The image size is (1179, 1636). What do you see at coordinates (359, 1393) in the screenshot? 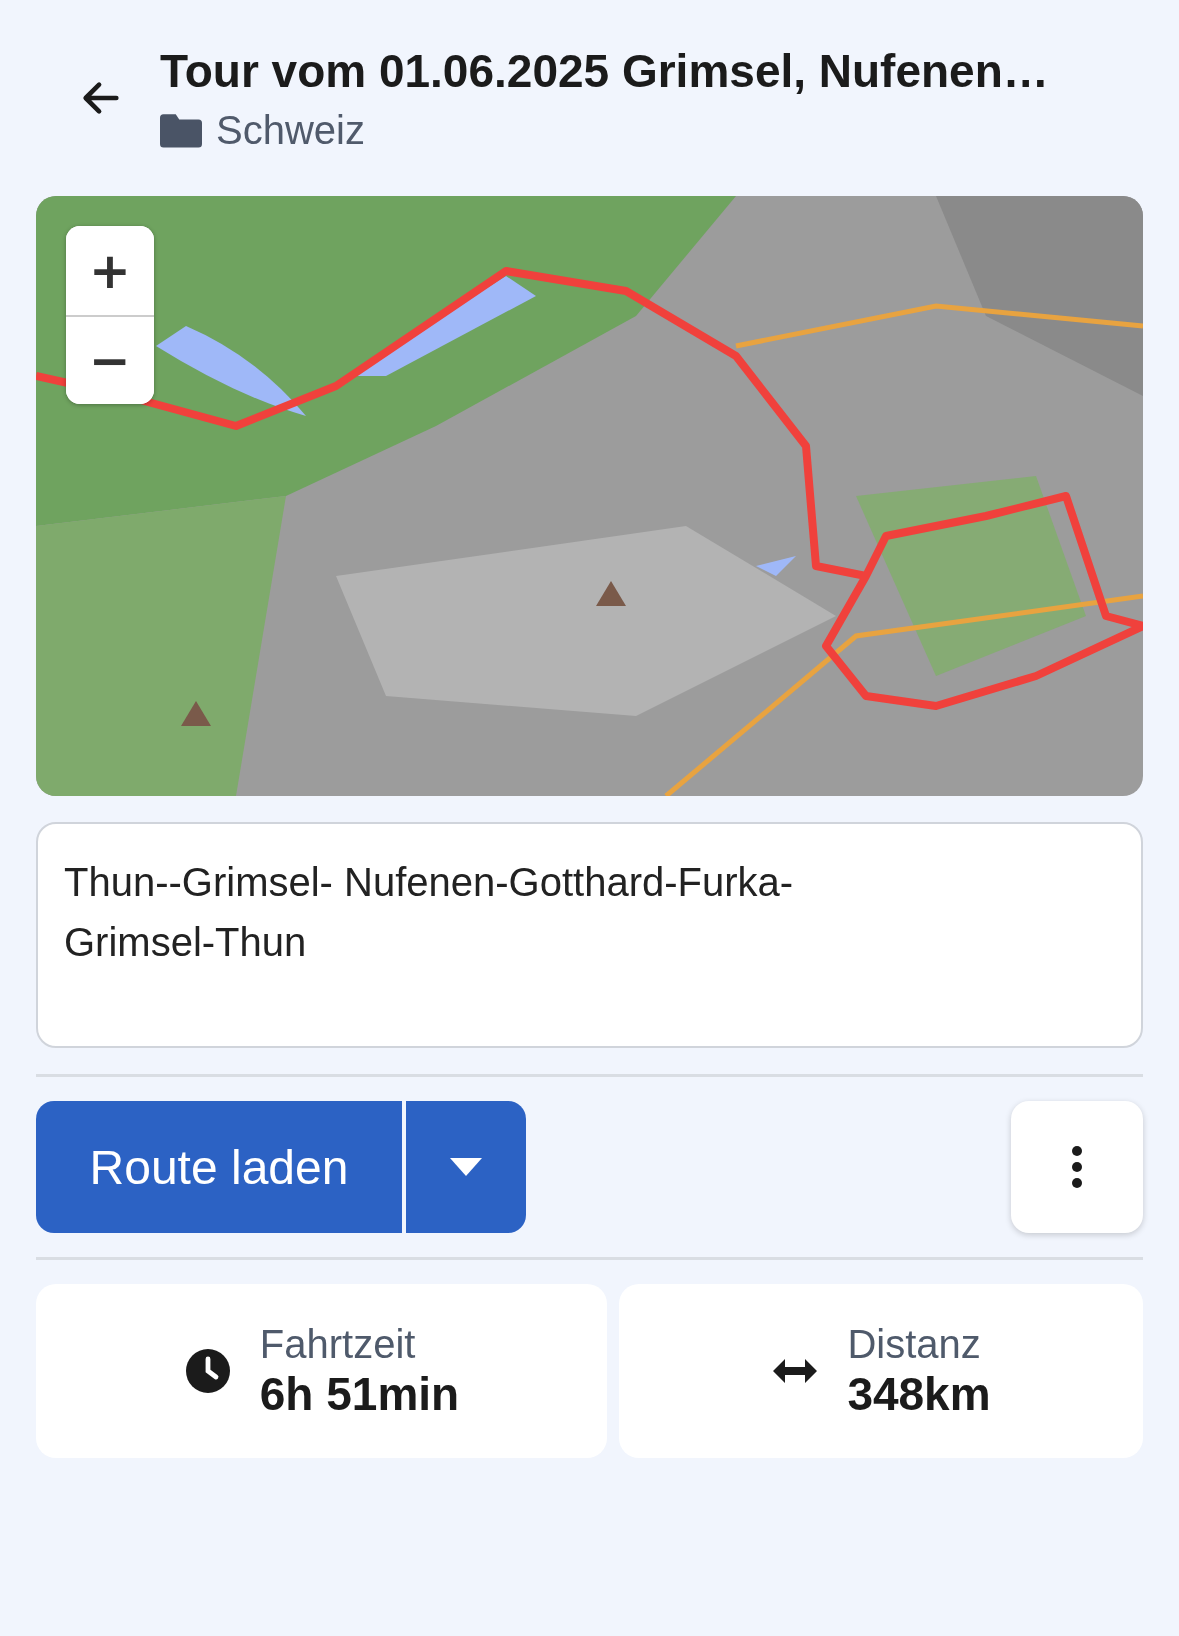
I see `stat-value: 6h 51min` at bounding box center [359, 1393].